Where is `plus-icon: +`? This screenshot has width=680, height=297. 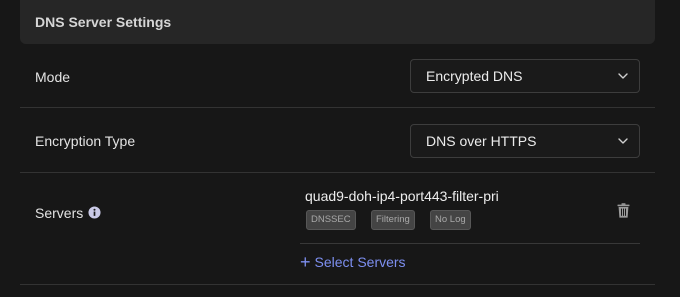 plus-icon: + is located at coordinates (305, 262).